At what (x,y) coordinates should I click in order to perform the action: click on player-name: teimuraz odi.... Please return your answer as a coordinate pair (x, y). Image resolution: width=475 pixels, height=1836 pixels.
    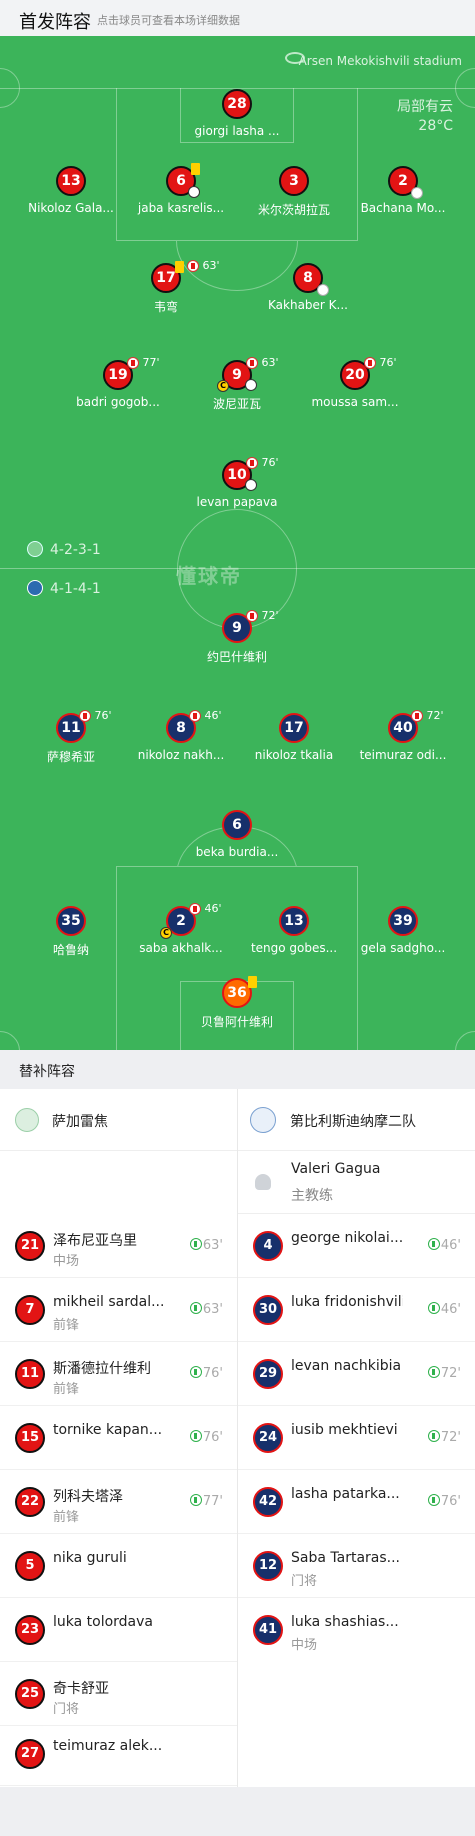
    Looking at the image, I should click on (403, 755).